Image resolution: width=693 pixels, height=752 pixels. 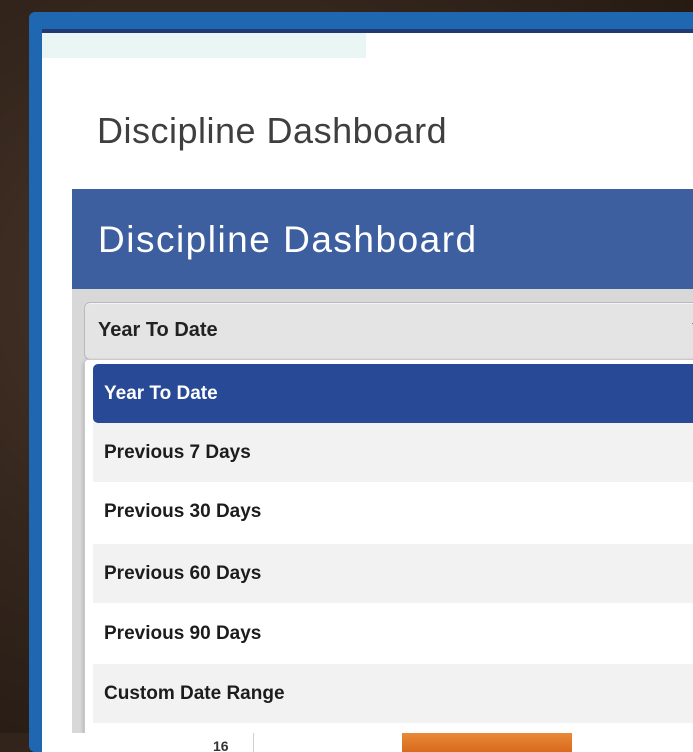 What do you see at coordinates (393, 452) in the screenshot?
I see `option-previous-7-days: Previous 7 Days` at bounding box center [393, 452].